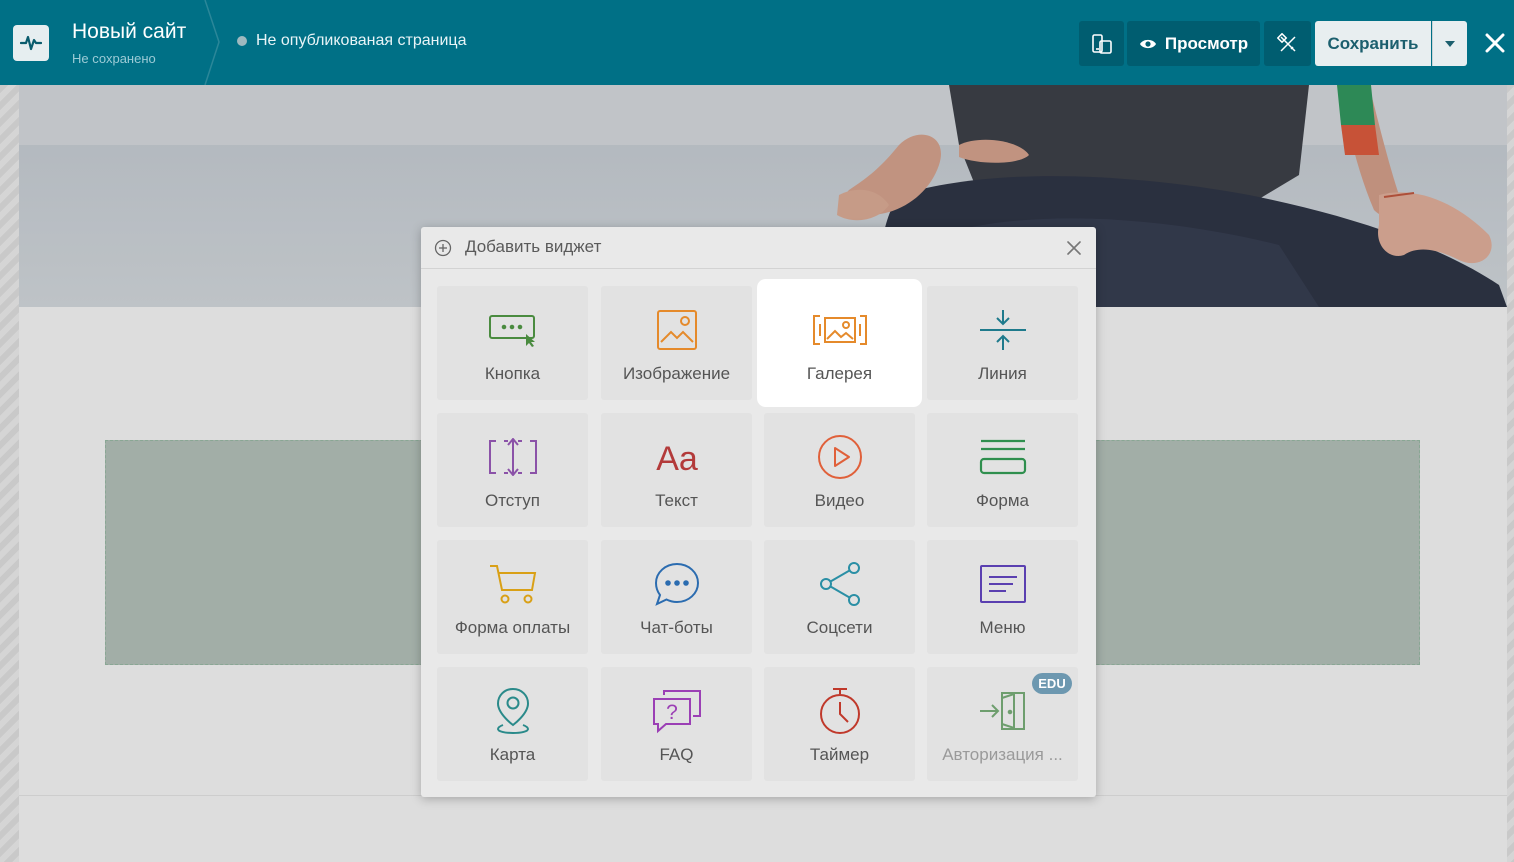 The width and height of the screenshot is (1514, 862). I want to click on widget-map: Карта, so click(512, 724).